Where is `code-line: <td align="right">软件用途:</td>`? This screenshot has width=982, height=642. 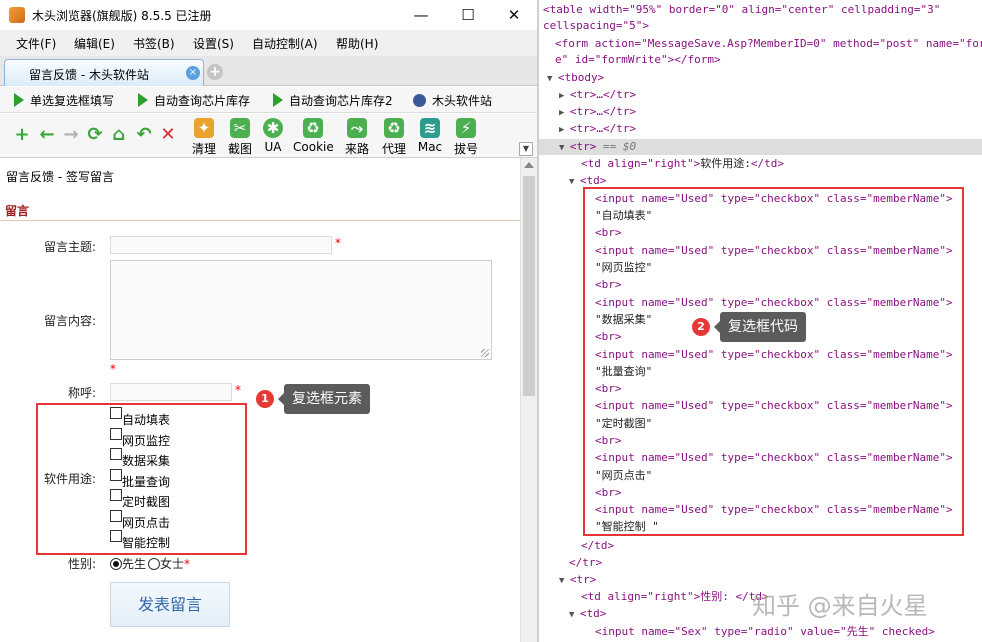
code-line: <td align="right">软件用途:</td> is located at coordinates (682, 164).